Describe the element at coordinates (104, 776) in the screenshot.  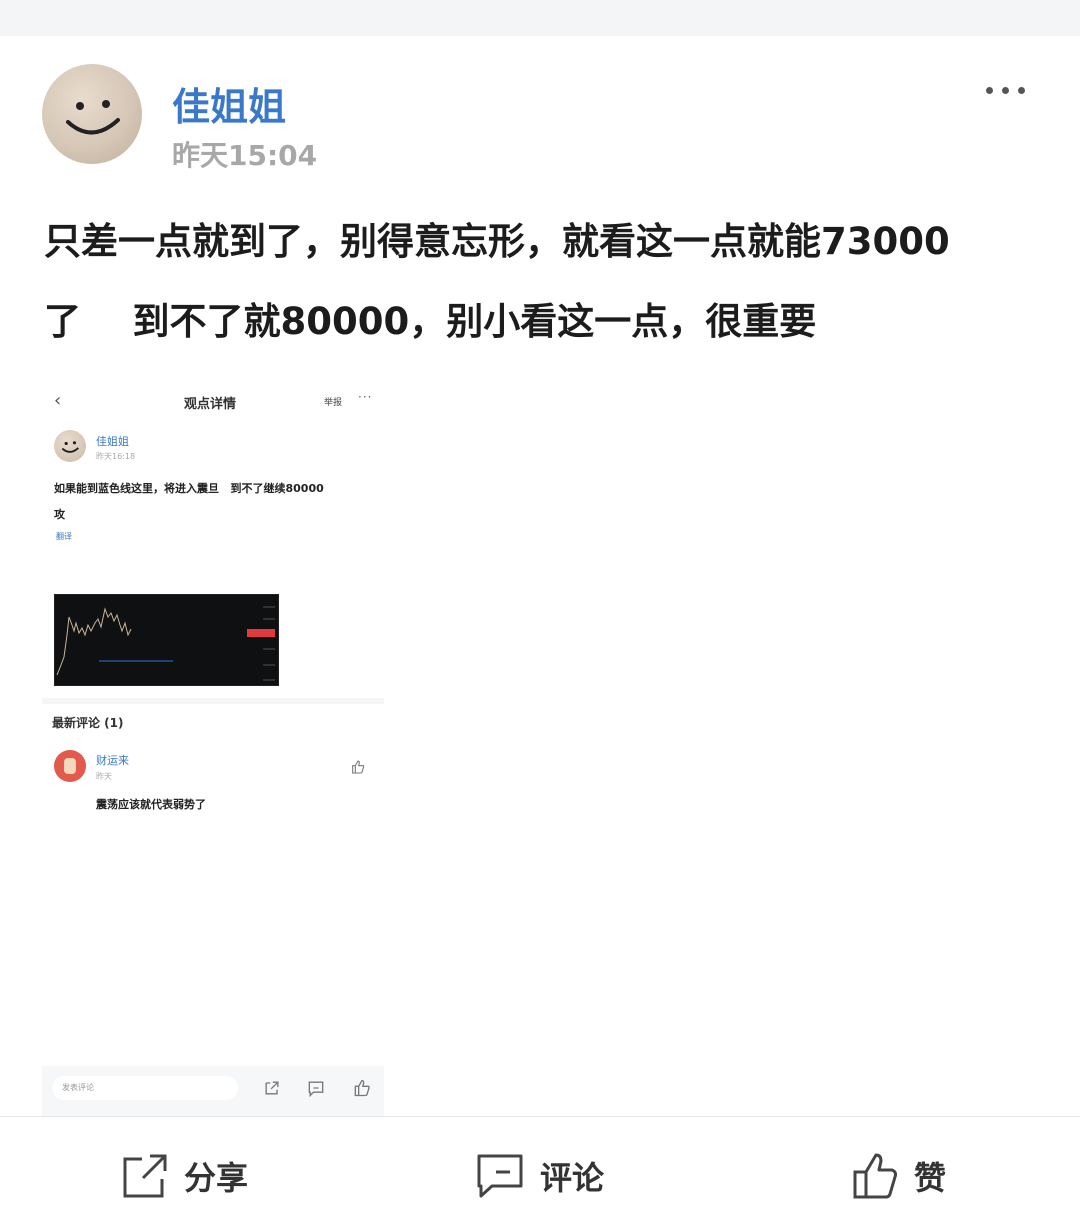
I see `comment-time: 昨天` at that location.